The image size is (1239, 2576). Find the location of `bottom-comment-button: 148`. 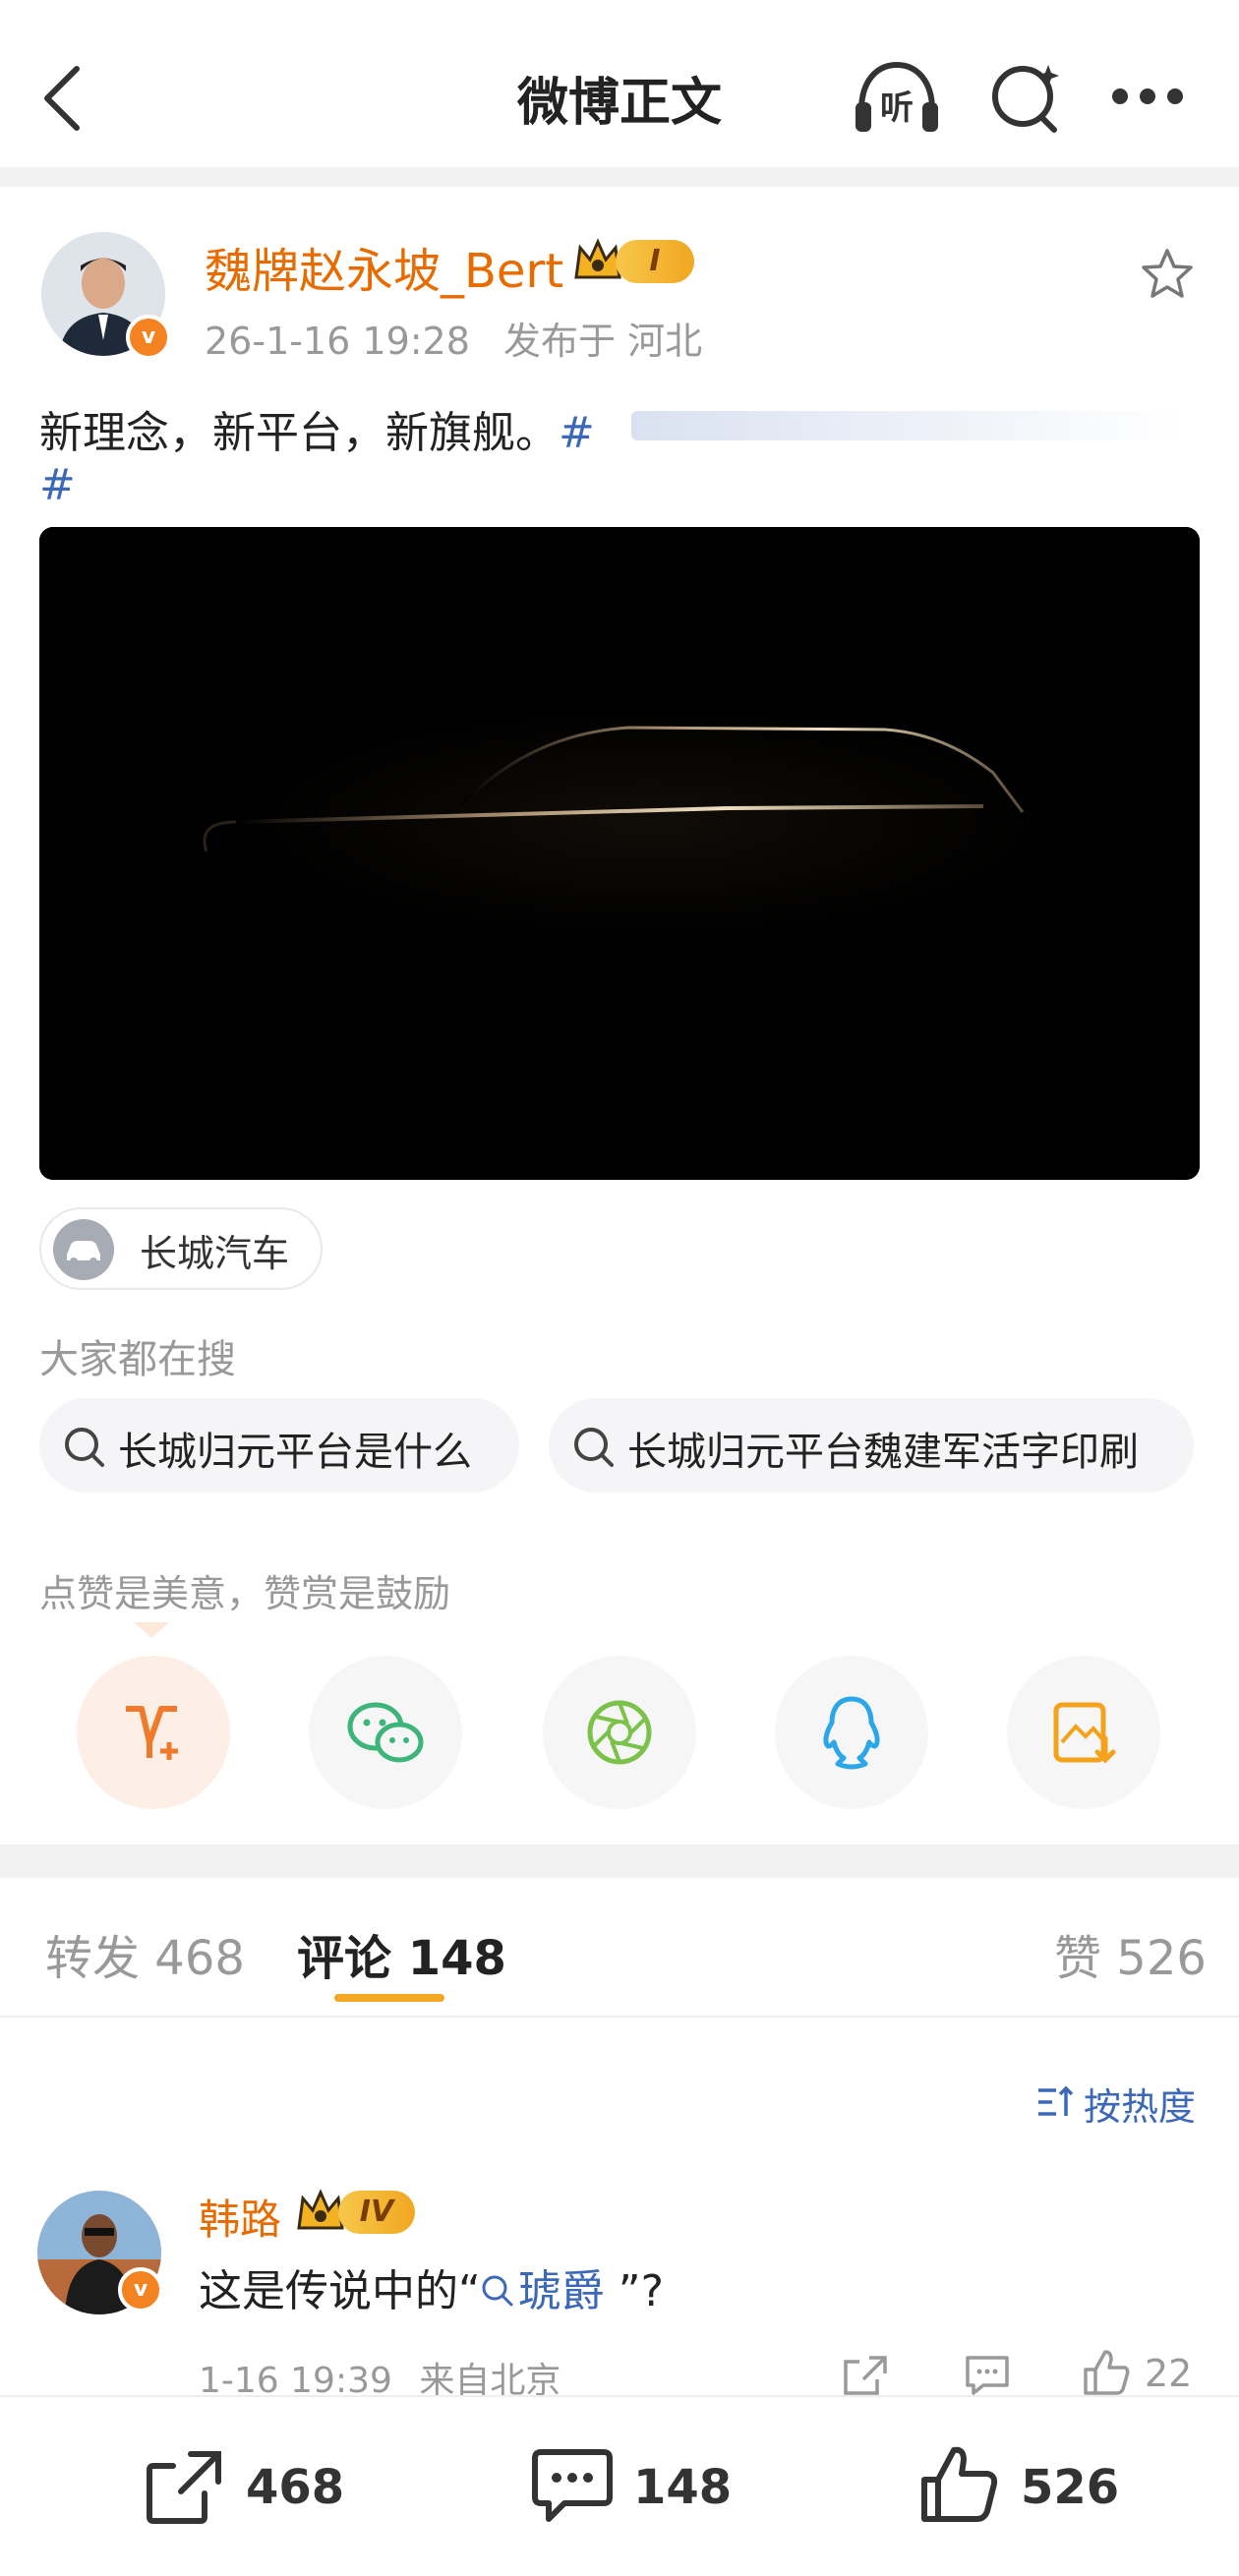

bottom-comment-button: 148 is located at coordinates (631, 2486).